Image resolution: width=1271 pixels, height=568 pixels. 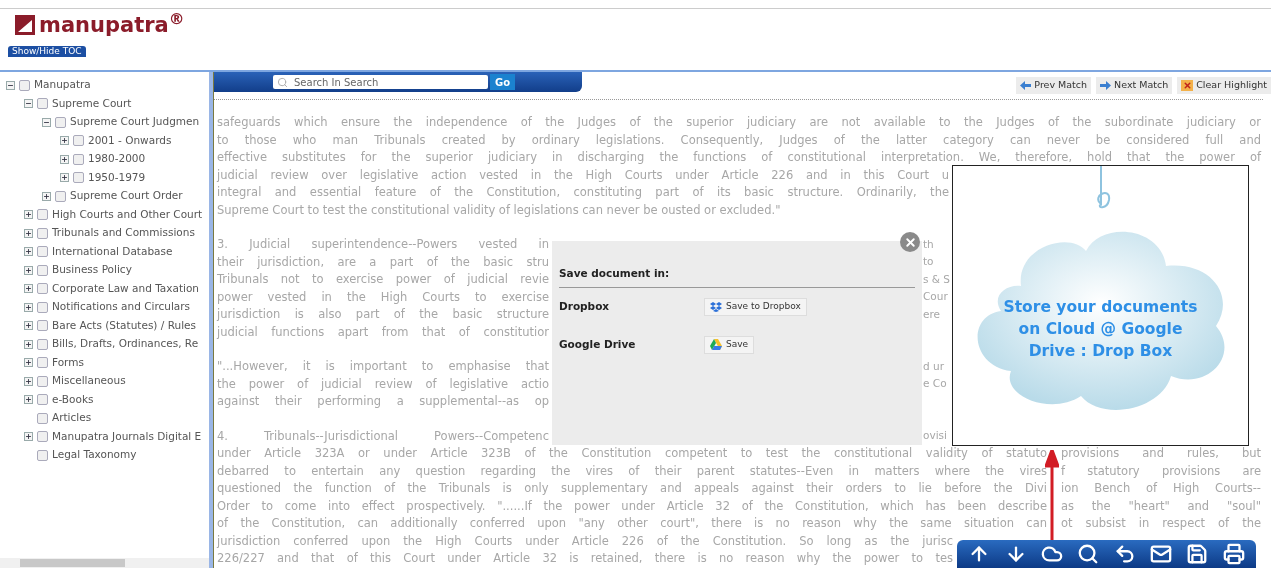 I want to click on tree-item: 2001 - Onwards, so click(x=130, y=140).